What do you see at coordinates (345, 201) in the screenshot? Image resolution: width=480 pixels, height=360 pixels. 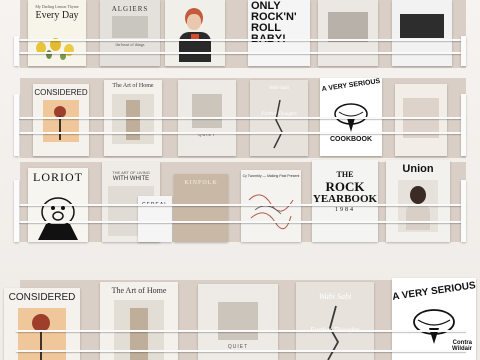 I see `book-rock-yearbook: THE ROCK YEARBOOK 1984` at bounding box center [345, 201].